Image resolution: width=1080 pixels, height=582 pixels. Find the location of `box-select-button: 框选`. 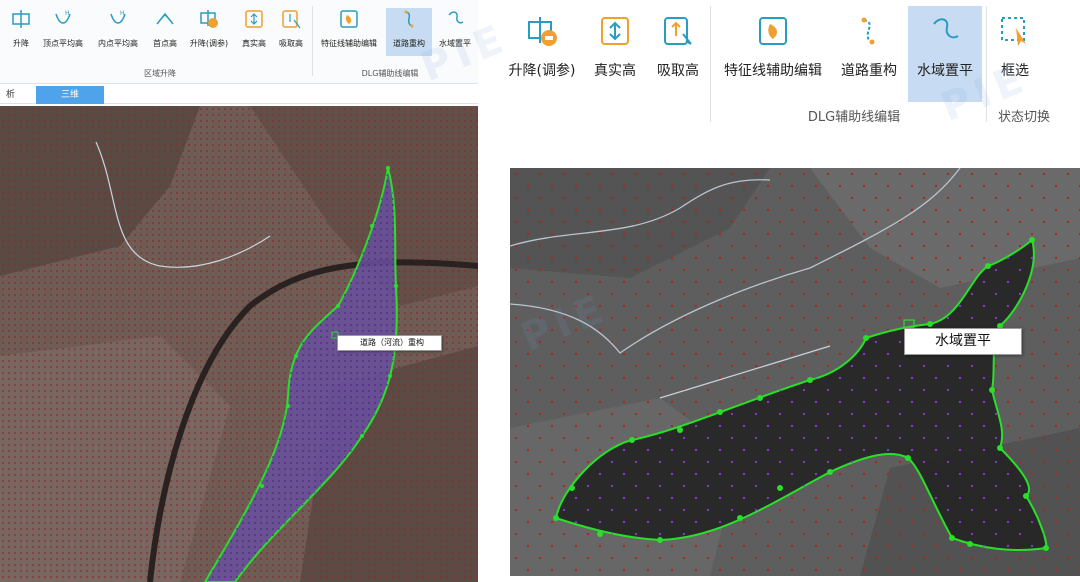

box-select-button: 框选 is located at coordinates (1015, 54).